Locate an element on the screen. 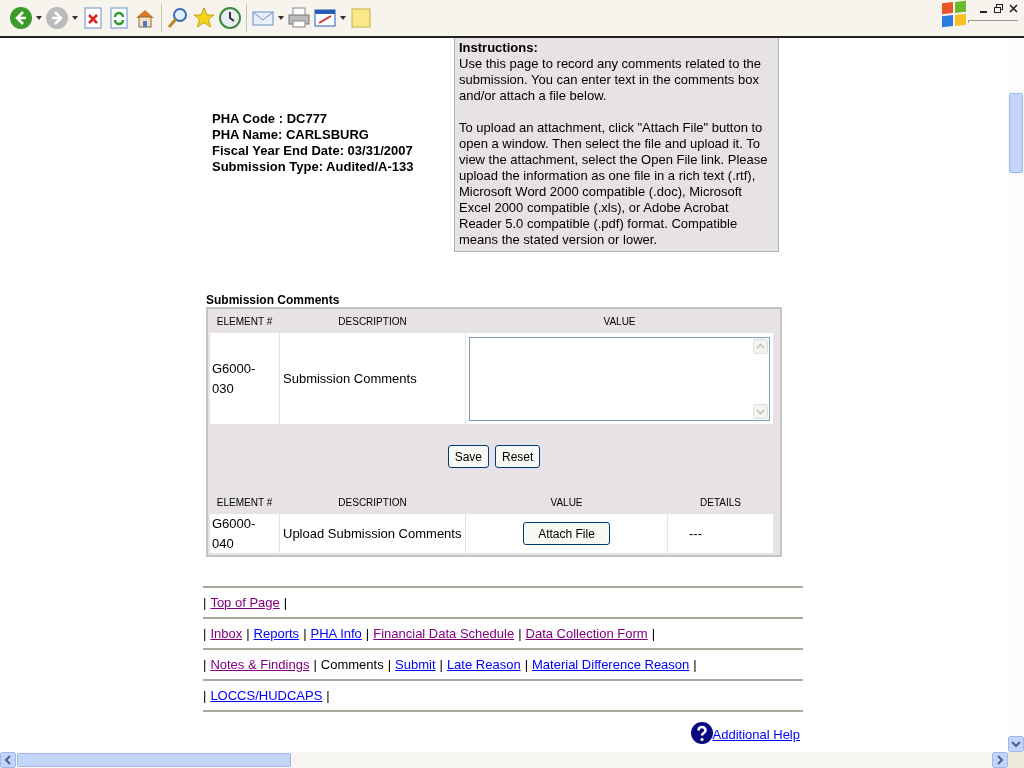 The width and height of the screenshot is (1024, 768). pha-info-line: Fiscal Year End Date: 03/31/2007 is located at coordinates (313, 151).